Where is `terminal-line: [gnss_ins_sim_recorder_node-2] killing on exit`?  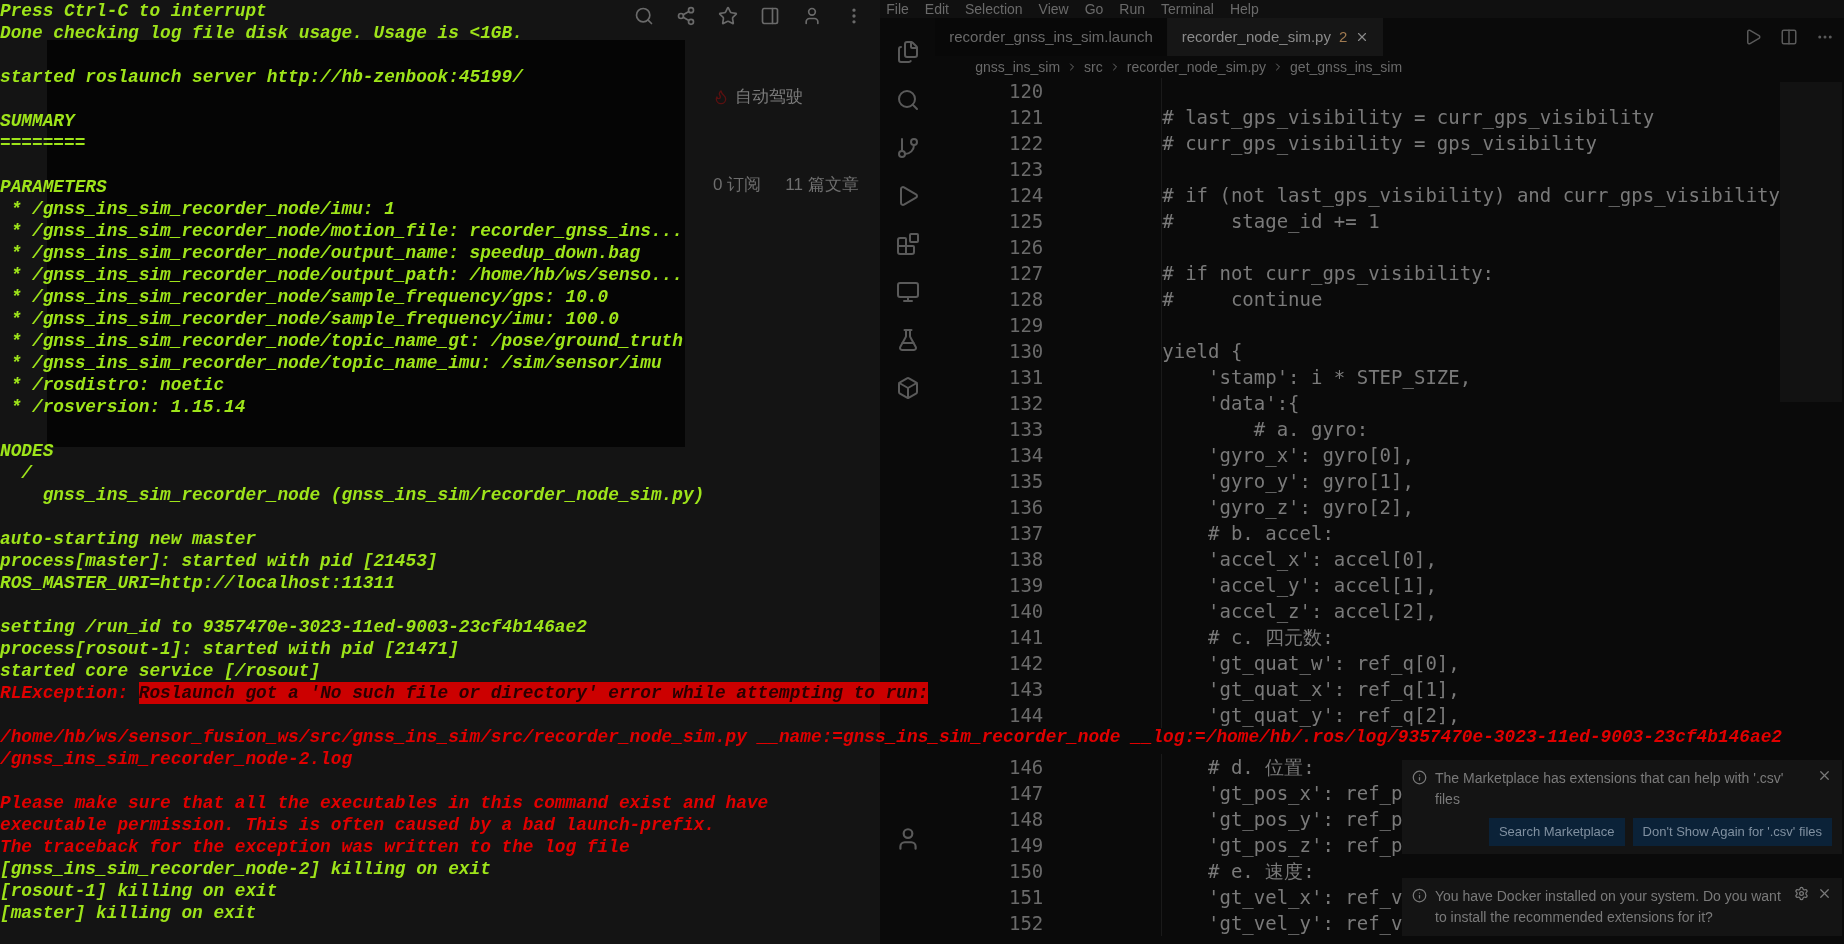 terminal-line: [gnss_ins_sim_recorder_node-2] killing on exit is located at coordinates (245, 869).